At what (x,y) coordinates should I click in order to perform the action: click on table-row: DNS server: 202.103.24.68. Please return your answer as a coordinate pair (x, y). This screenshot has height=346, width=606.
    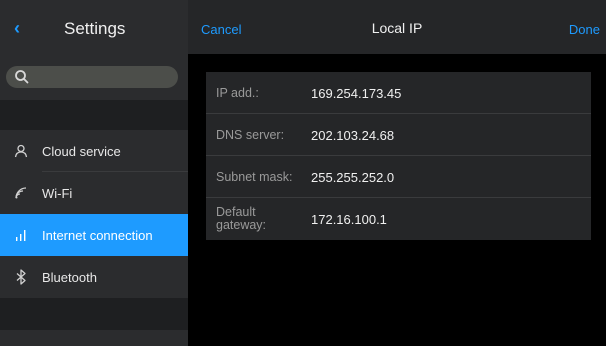
    Looking at the image, I should click on (398, 135).